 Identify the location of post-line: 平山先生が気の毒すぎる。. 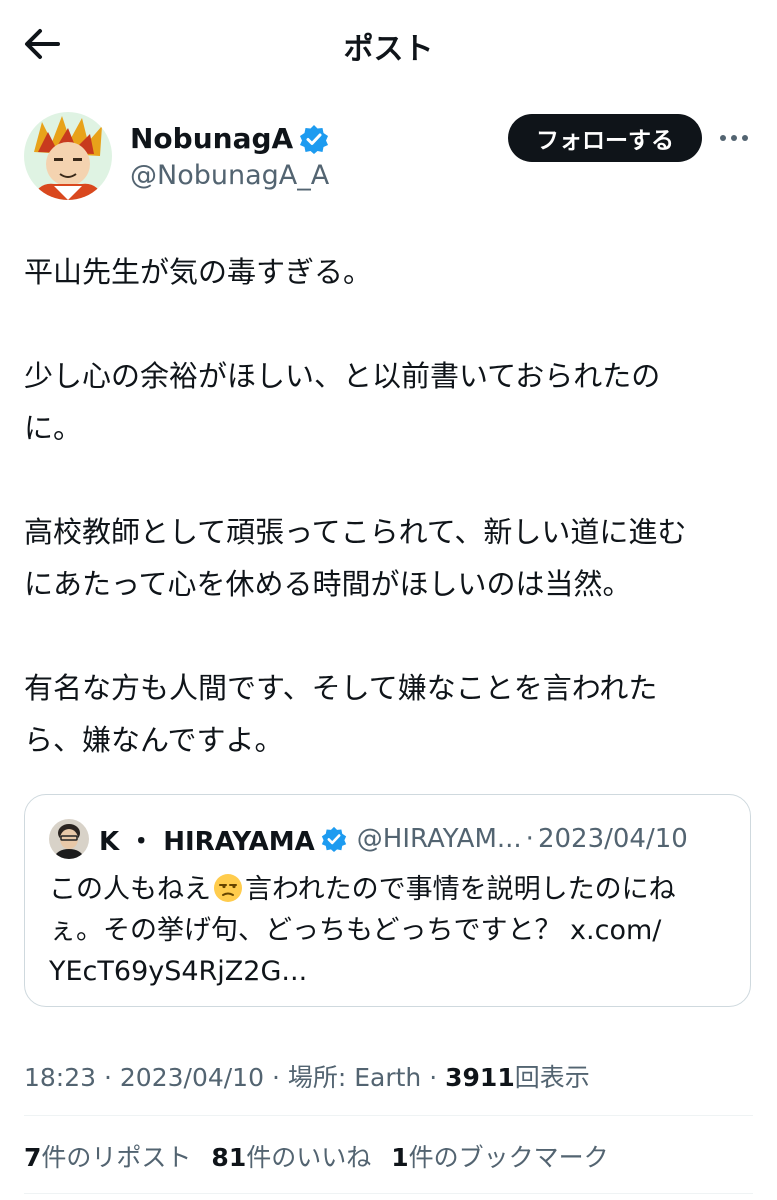
(198, 272).